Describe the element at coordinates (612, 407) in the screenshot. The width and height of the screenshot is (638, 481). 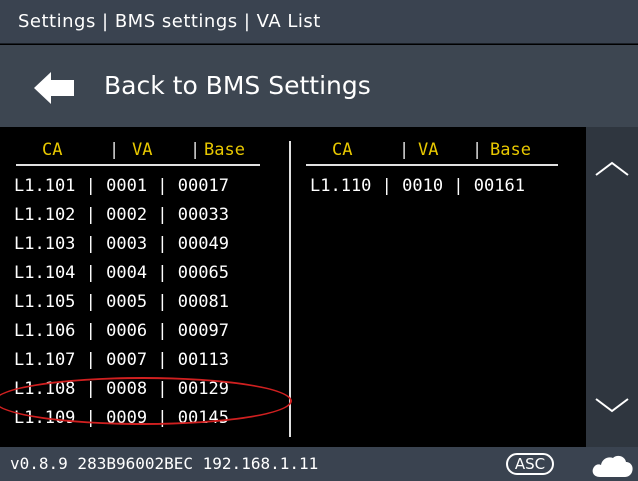
I see `chevron-down-icon` at that location.